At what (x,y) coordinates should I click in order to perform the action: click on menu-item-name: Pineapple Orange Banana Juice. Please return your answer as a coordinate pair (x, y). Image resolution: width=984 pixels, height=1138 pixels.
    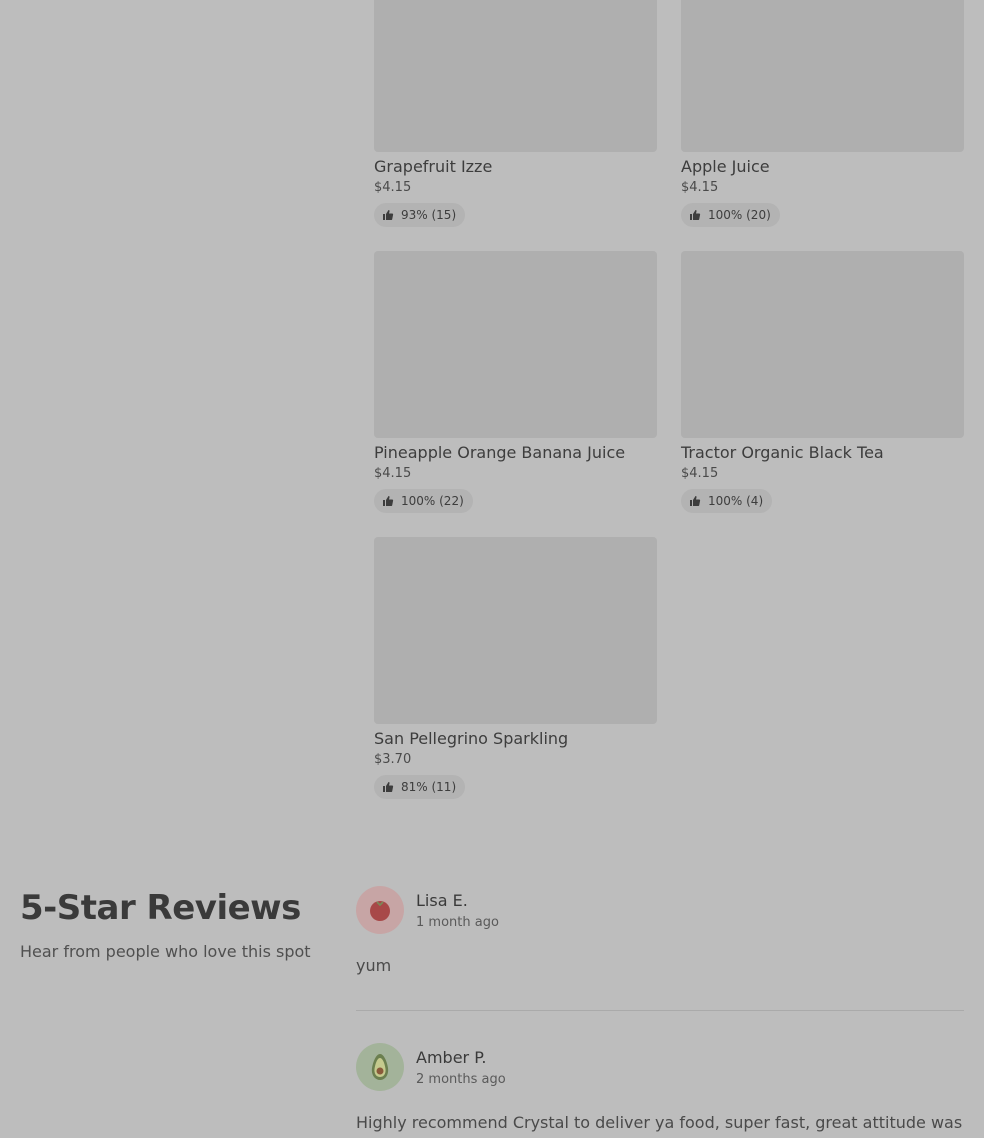
    Looking at the image, I should click on (500, 452).